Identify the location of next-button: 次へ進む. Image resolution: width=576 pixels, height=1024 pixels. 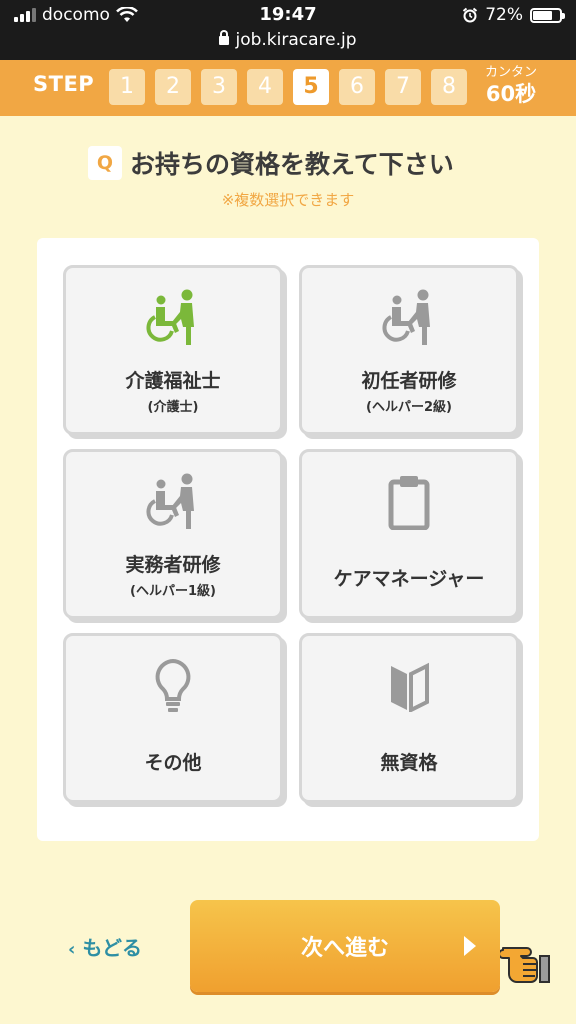
(345, 946).